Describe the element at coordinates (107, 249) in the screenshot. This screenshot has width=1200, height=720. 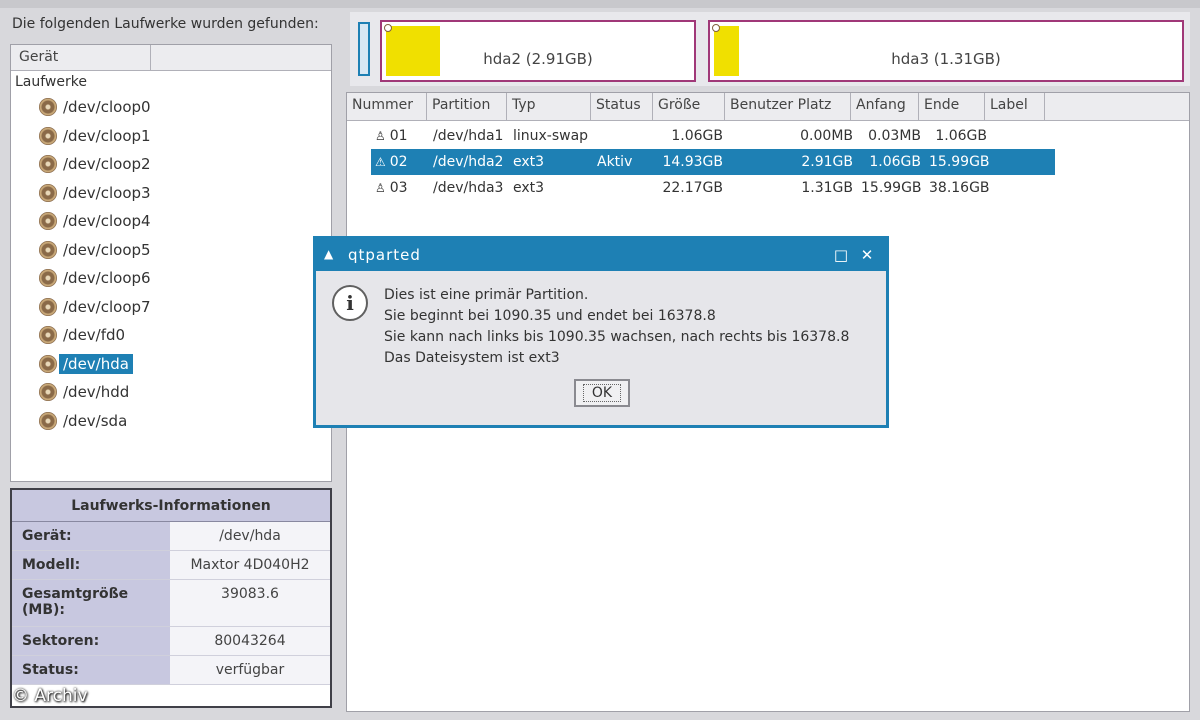
I see `device-label: /dev/cloop5` at that location.